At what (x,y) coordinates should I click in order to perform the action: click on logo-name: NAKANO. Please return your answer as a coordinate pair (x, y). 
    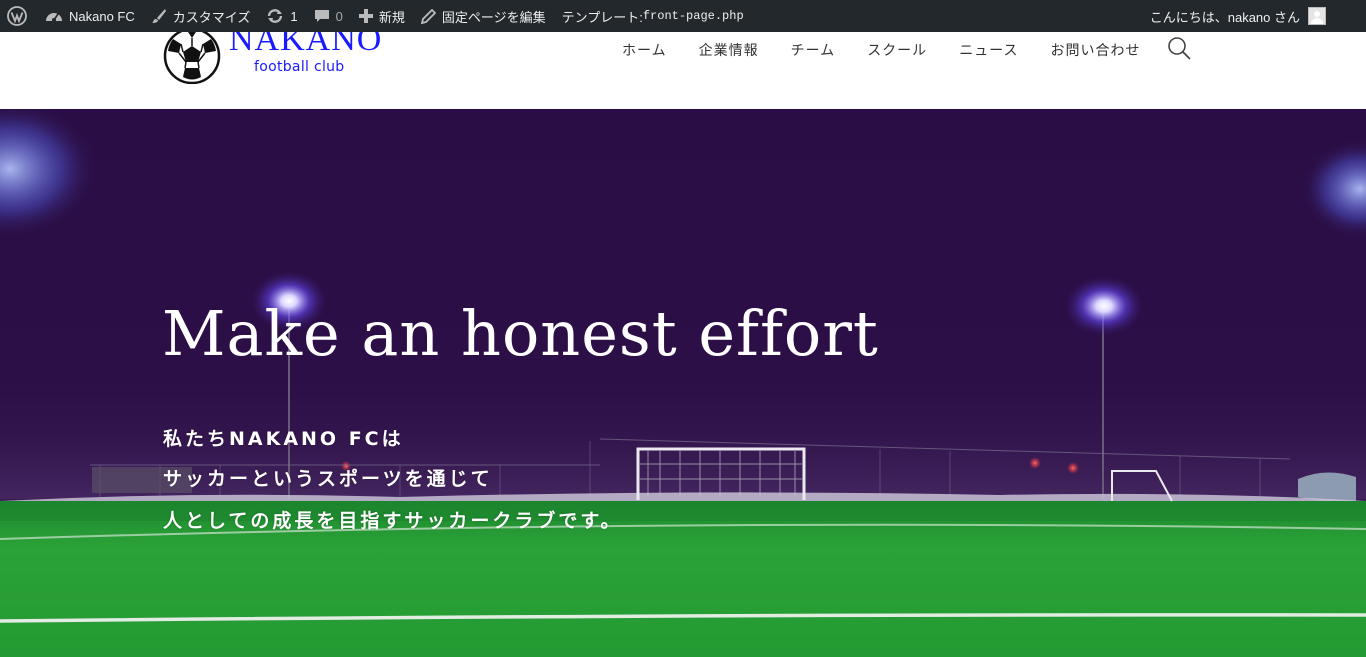
    Looking at the image, I should click on (306, 45).